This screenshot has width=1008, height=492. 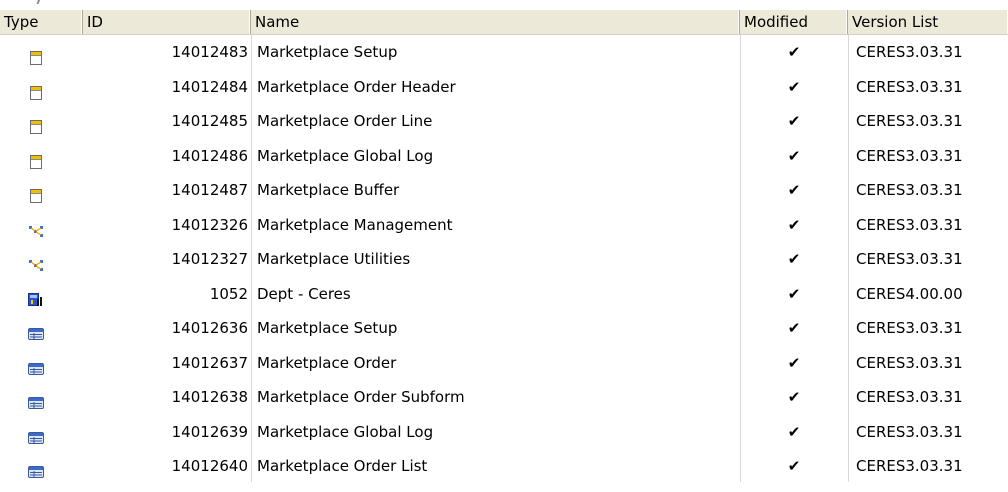 I want to click on name-cell: Marketplace Order, so click(x=327, y=362).